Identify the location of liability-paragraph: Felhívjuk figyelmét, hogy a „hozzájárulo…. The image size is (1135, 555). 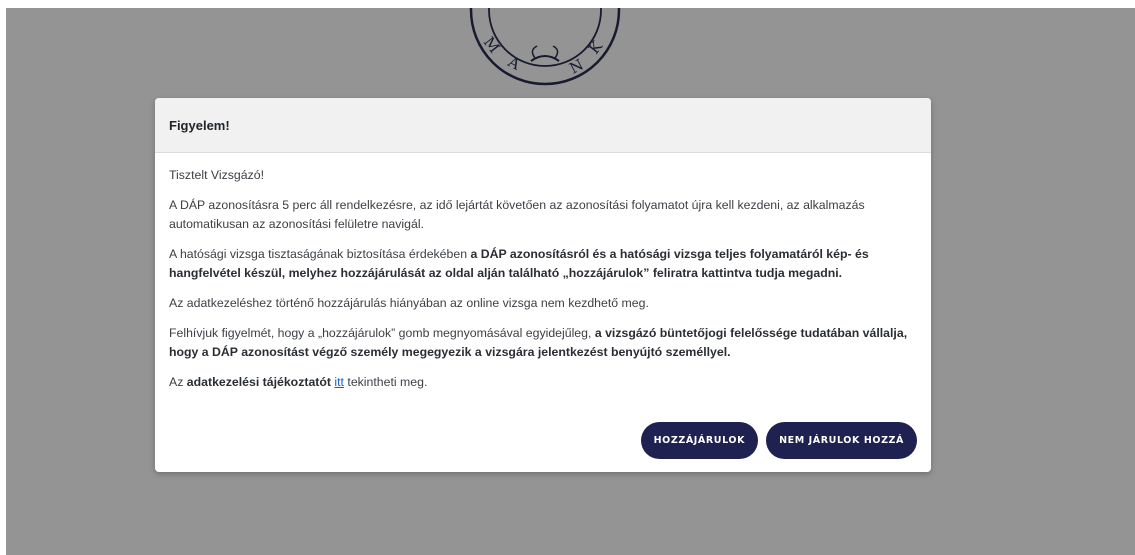
(543, 343).